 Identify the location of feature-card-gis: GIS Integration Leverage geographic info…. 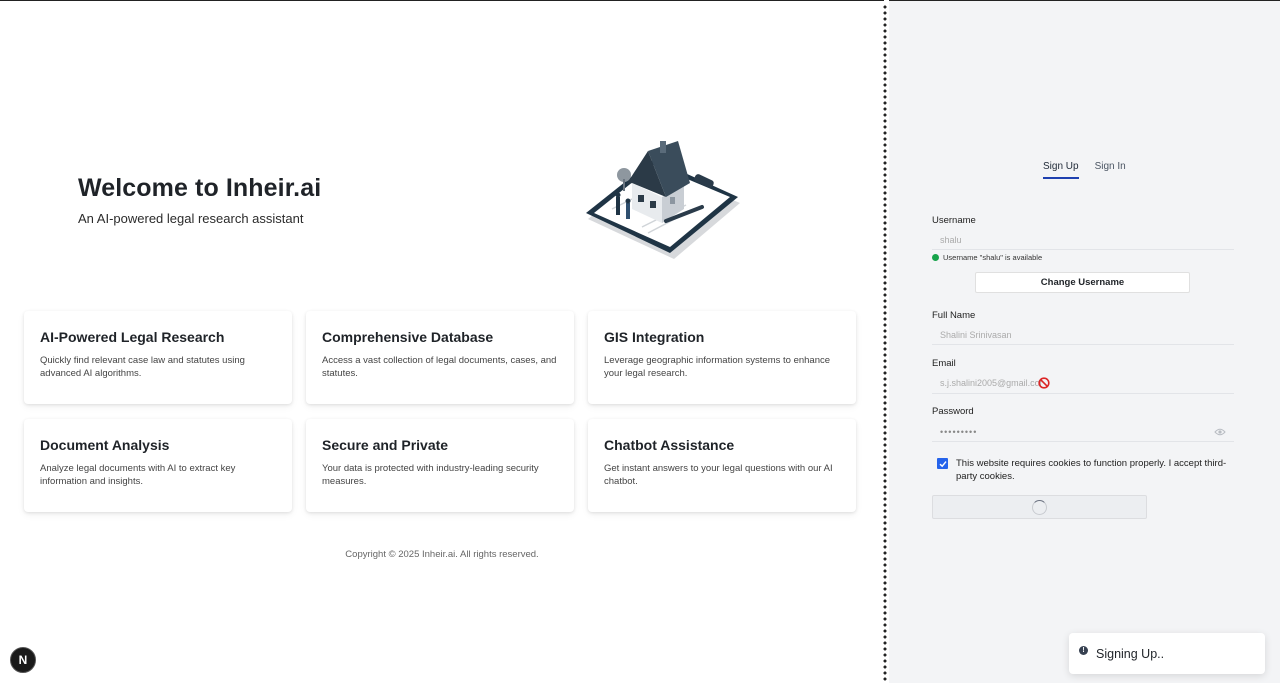
(722, 357).